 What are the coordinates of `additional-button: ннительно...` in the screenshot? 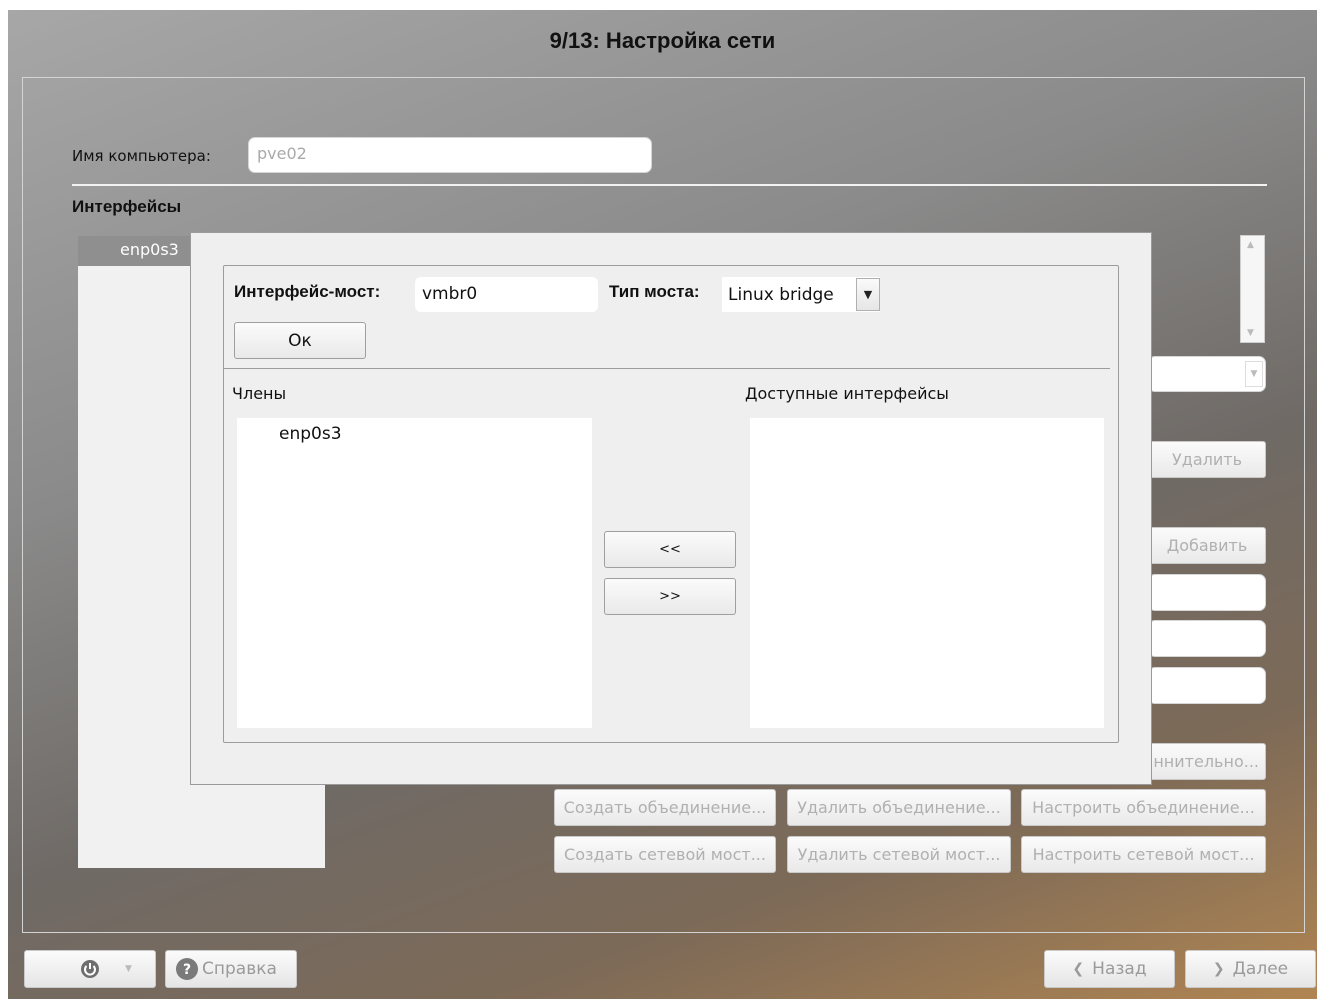 It's located at (1207, 761).